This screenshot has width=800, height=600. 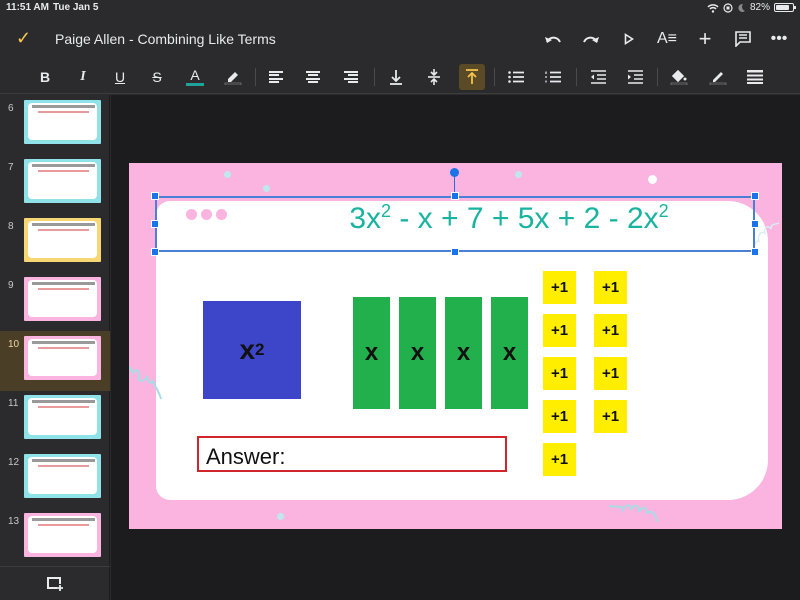 What do you see at coordinates (472, 77) in the screenshot?
I see `vertical-align-top-button` at bounding box center [472, 77].